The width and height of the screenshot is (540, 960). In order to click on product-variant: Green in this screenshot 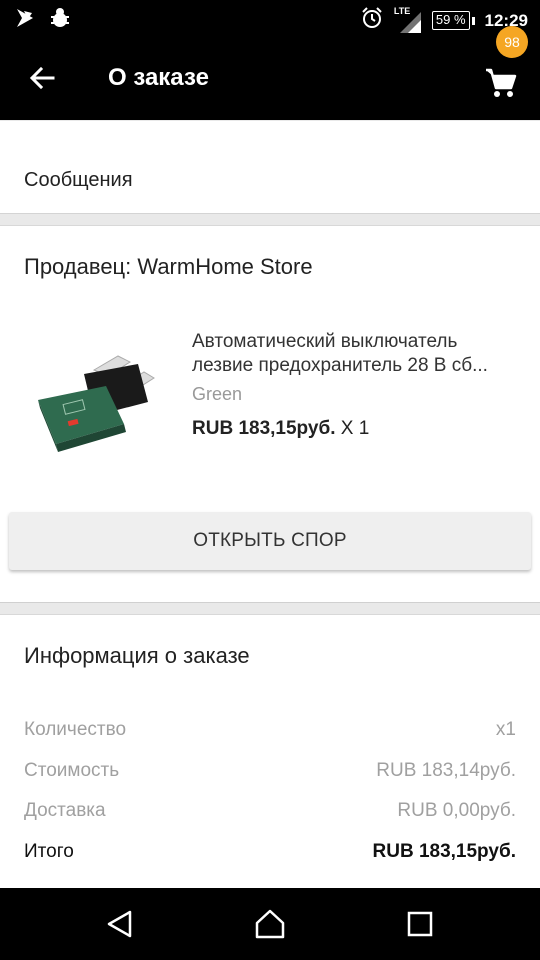, I will do `click(217, 394)`.